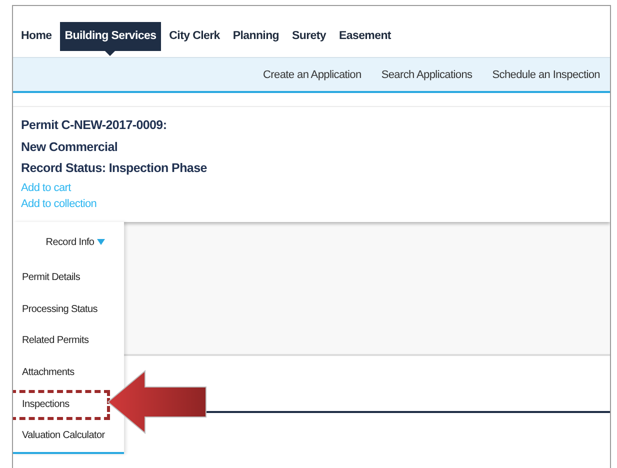 This screenshot has width=617, height=468. I want to click on menu-item: Valuation Calculator, so click(59, 436).